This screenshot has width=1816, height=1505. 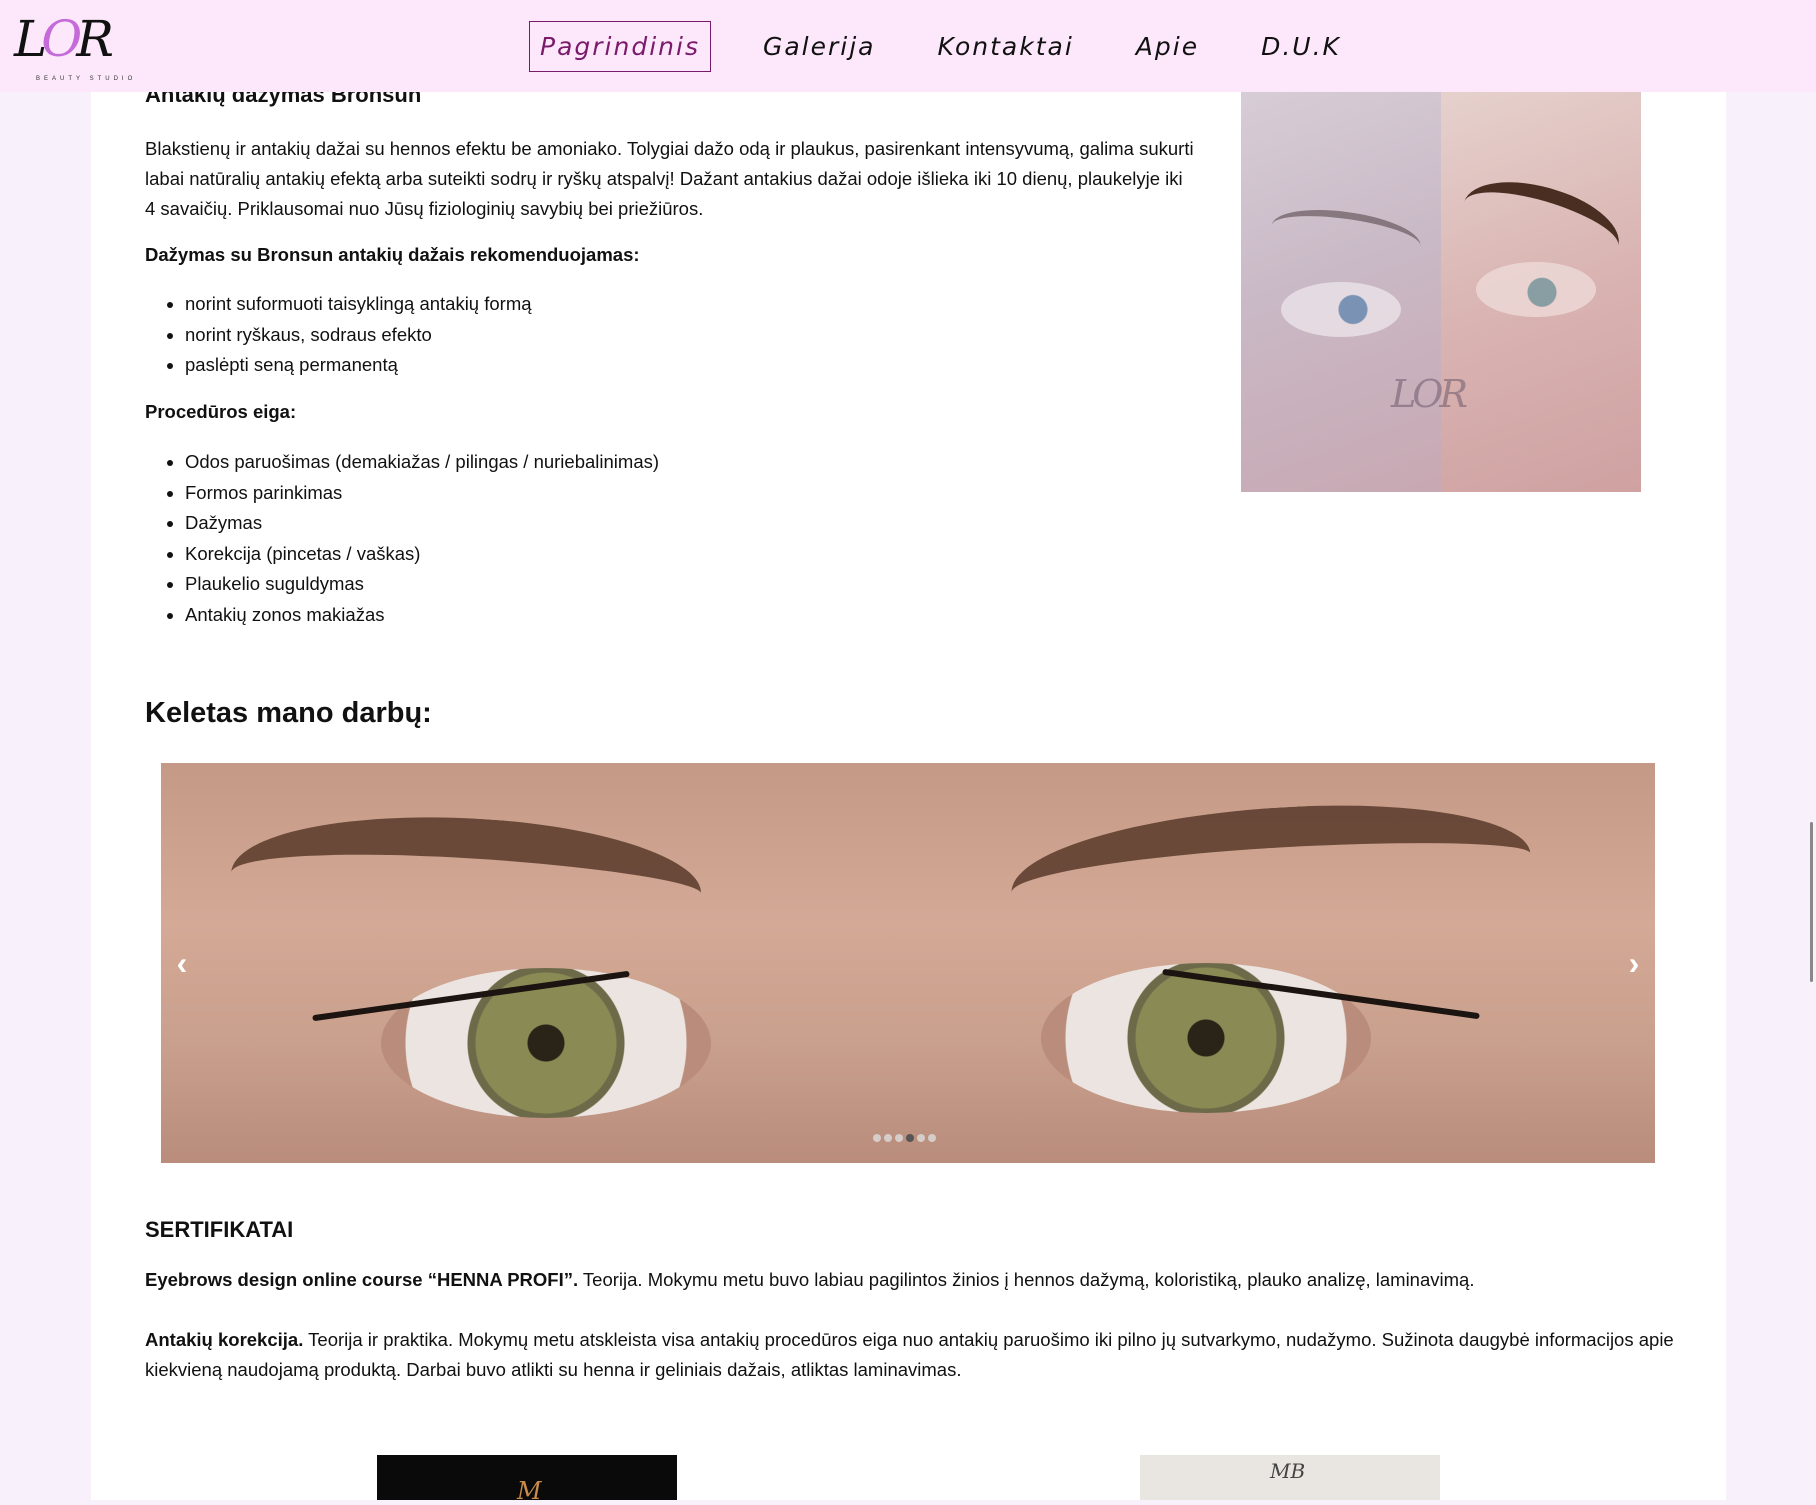 What do you see at coordinates (466, 883) in the screenshot?
I see `slide-brow-left` at bounding box center [466, 883].